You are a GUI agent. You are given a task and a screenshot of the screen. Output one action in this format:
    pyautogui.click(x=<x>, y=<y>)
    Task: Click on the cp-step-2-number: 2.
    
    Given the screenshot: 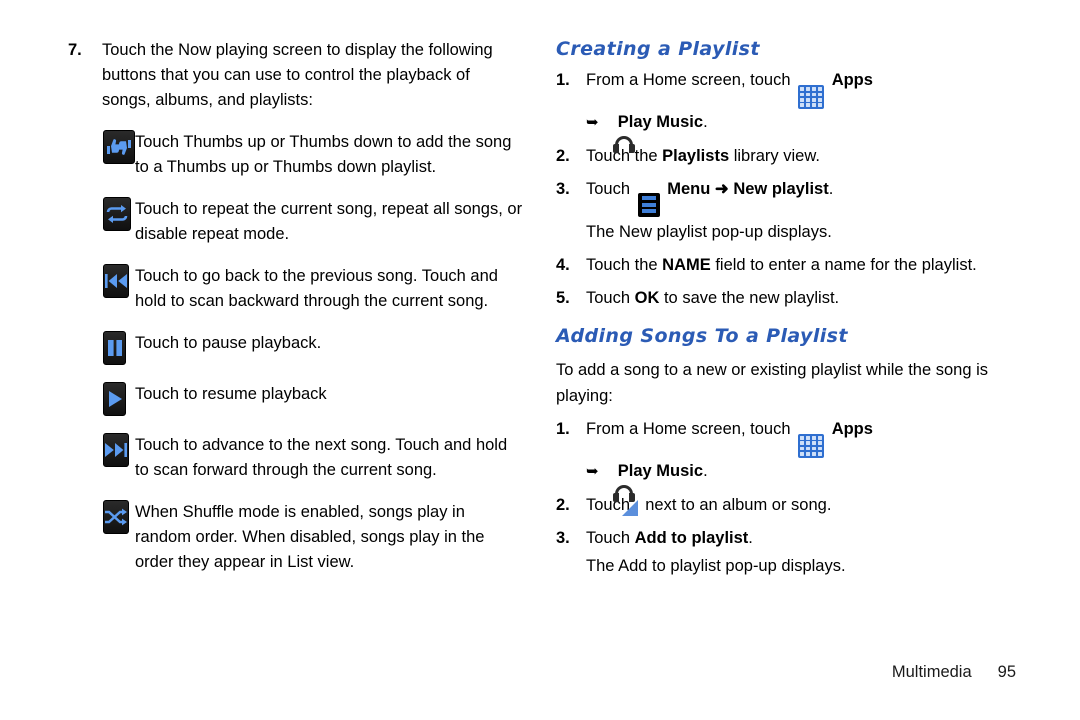 What is the action you would take?
    pyautogui.click(x=563, y=156)
    